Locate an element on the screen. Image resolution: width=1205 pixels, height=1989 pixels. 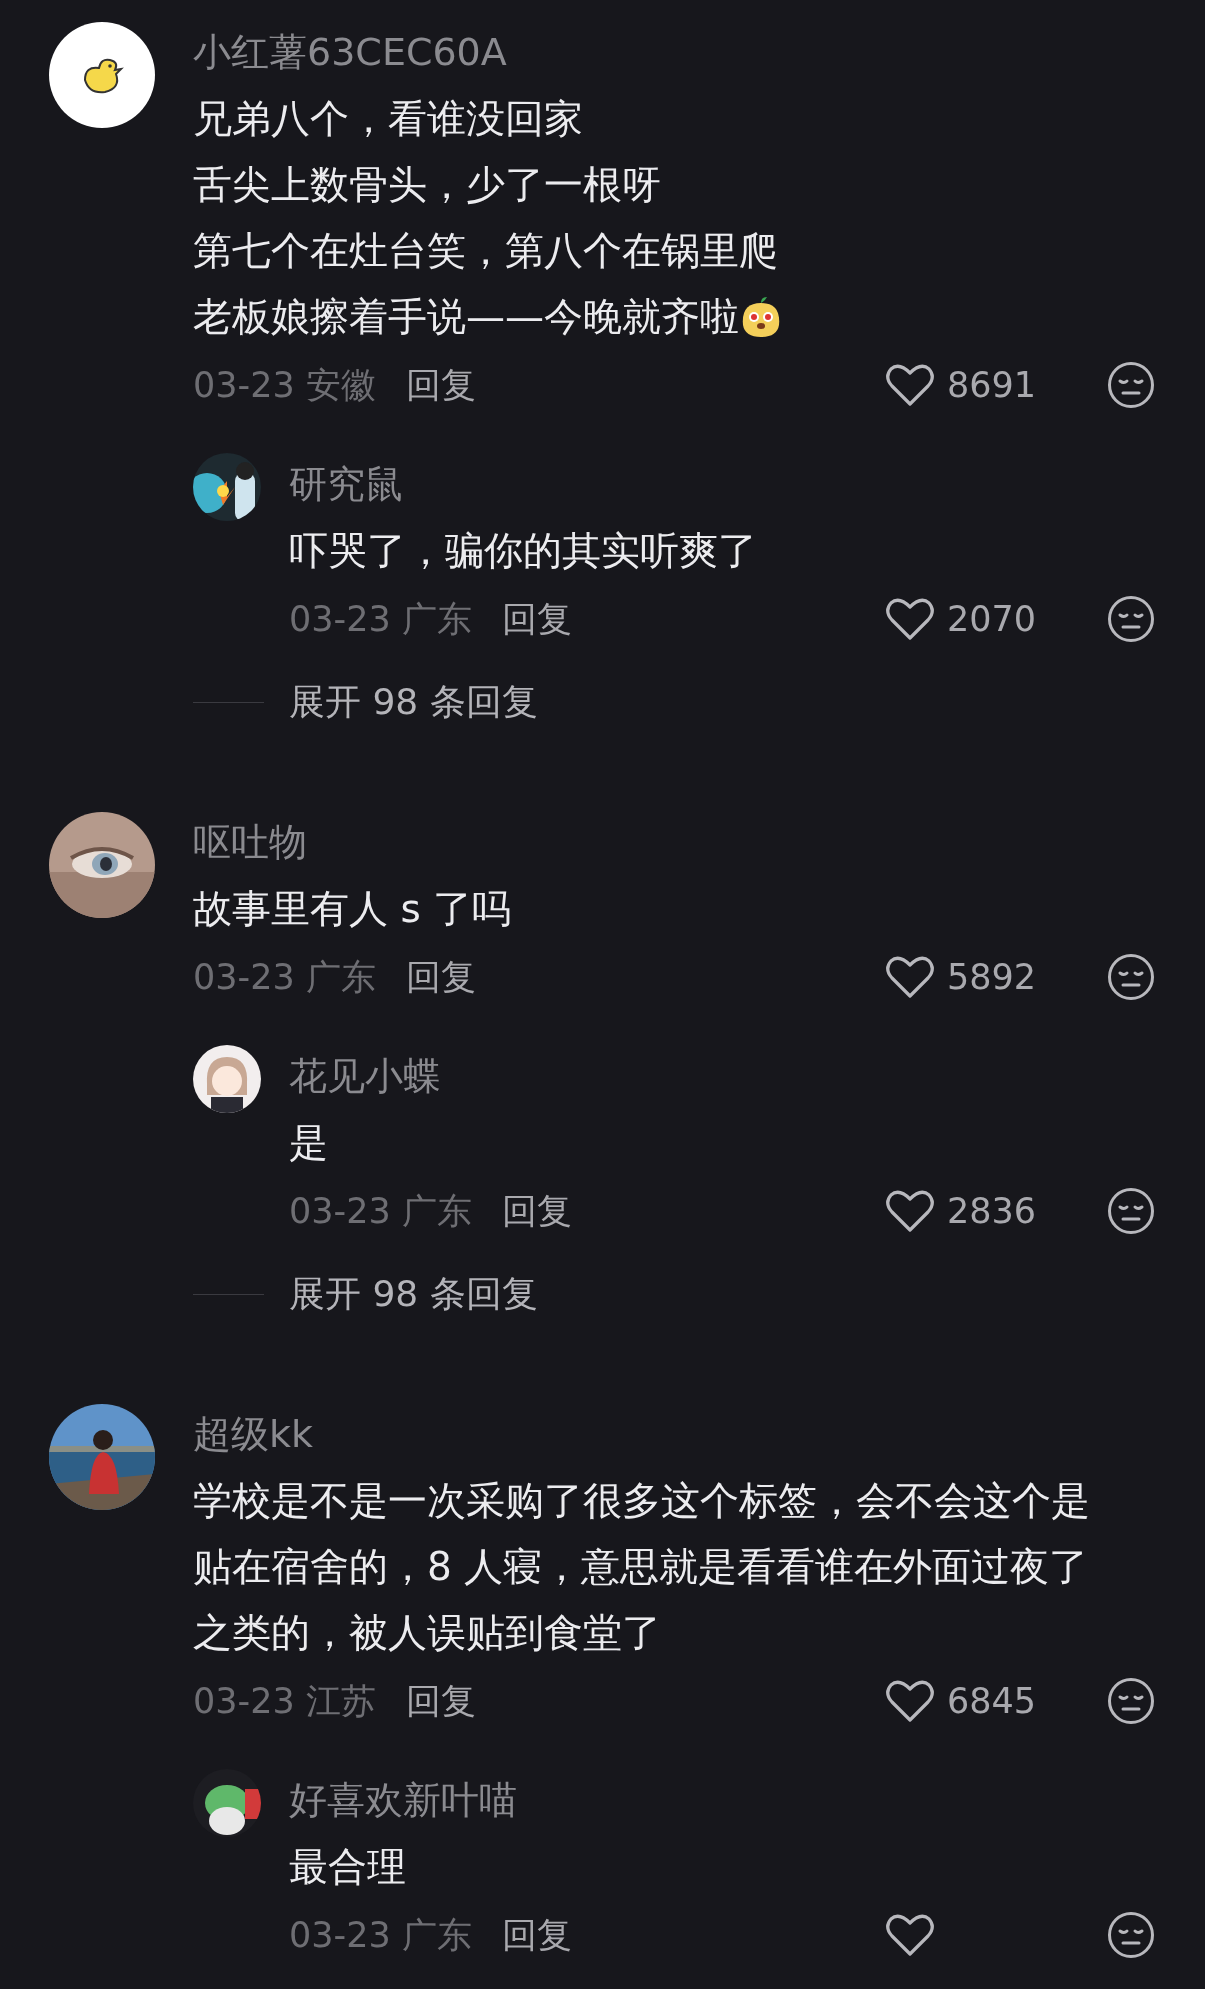
comment-text: 兄弟八个，看谁没回家 is located at coordinates (388, 119).